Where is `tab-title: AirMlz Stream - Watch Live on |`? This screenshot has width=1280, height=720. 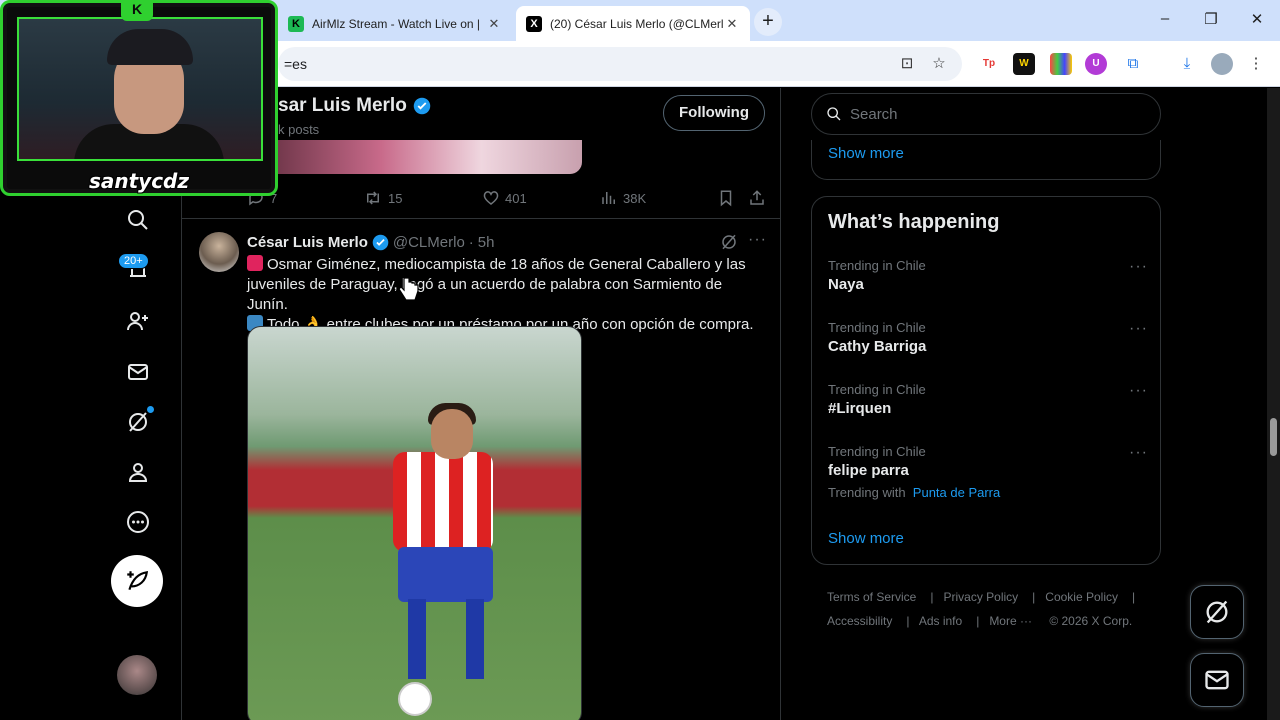 tab-title: AirMlz Stream - Watch Live on | is located at coordinates (396, 23).